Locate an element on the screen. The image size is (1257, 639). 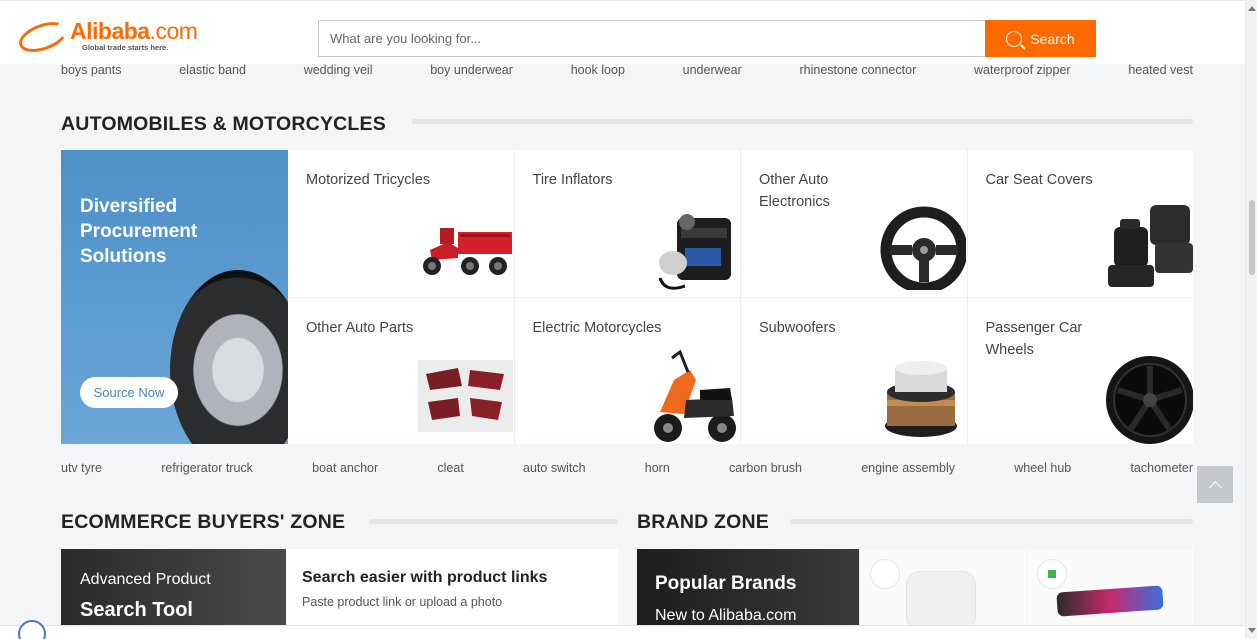
source-now-button: Source Now is located at coordinates (129, 392).